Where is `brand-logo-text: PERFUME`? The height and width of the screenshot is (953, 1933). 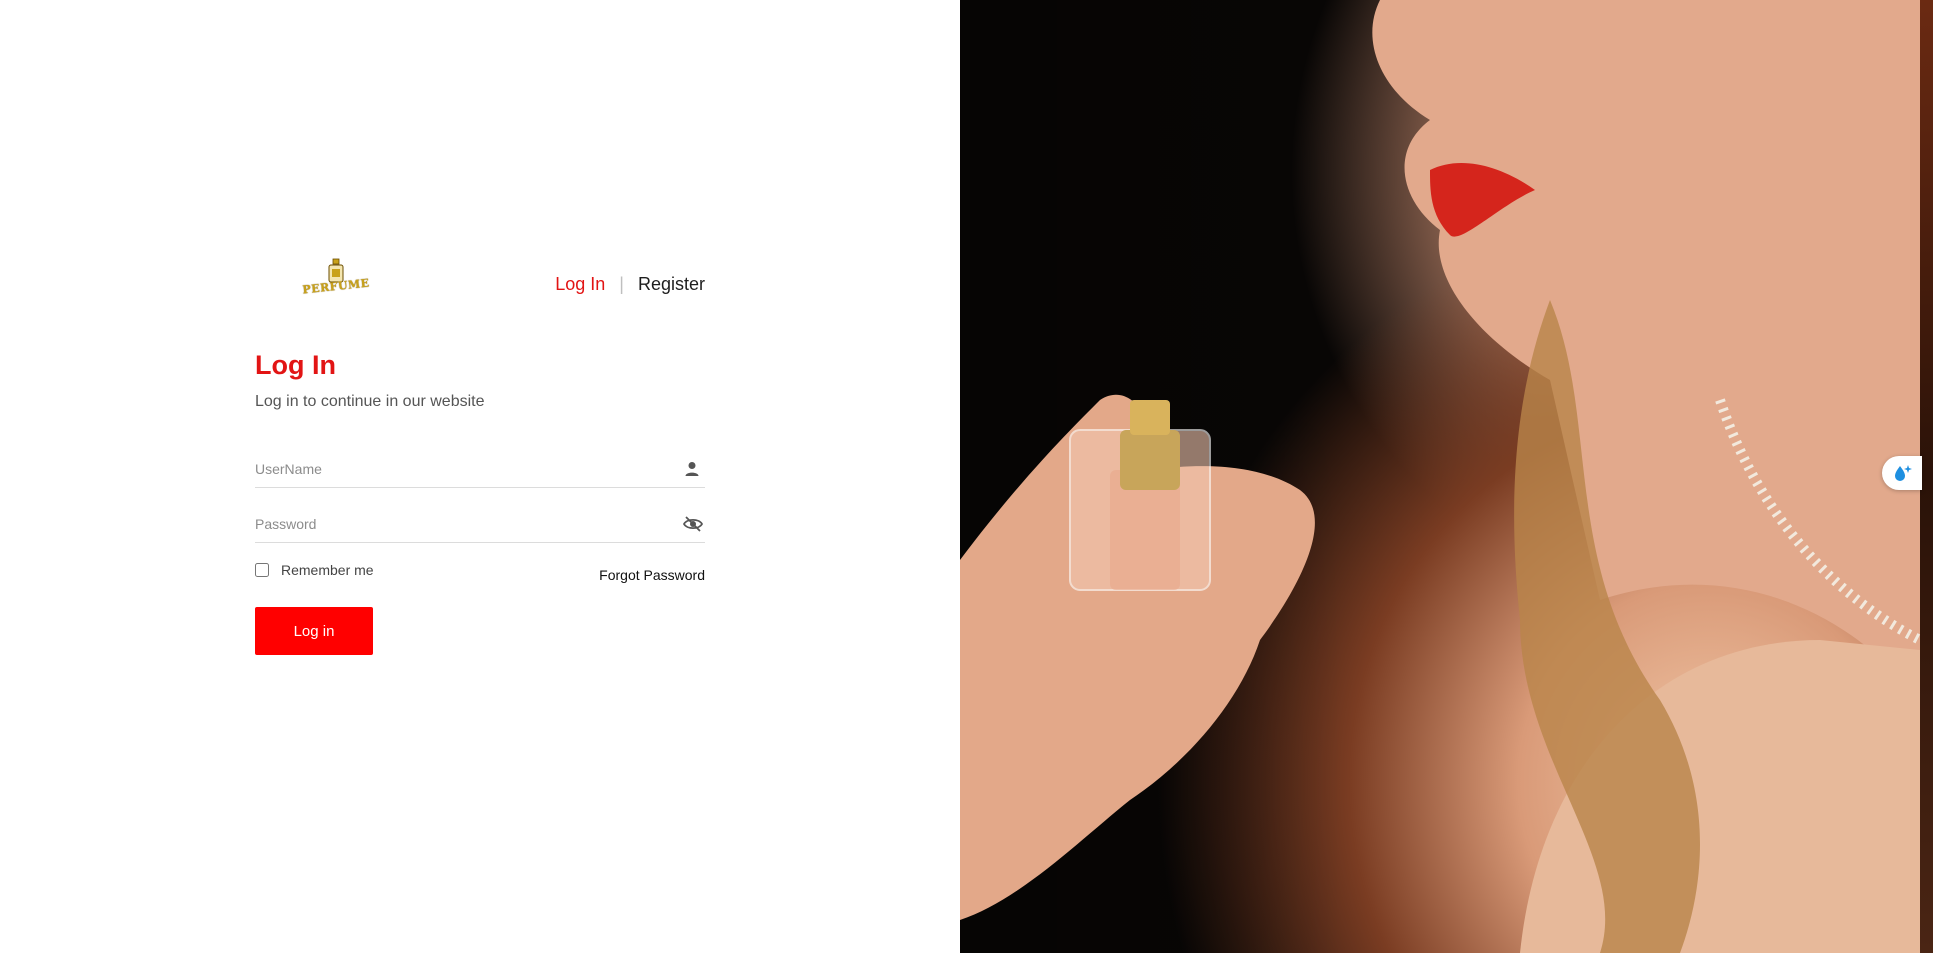
brand-logo-text: PERFUME is located at coordinates (336, 286).